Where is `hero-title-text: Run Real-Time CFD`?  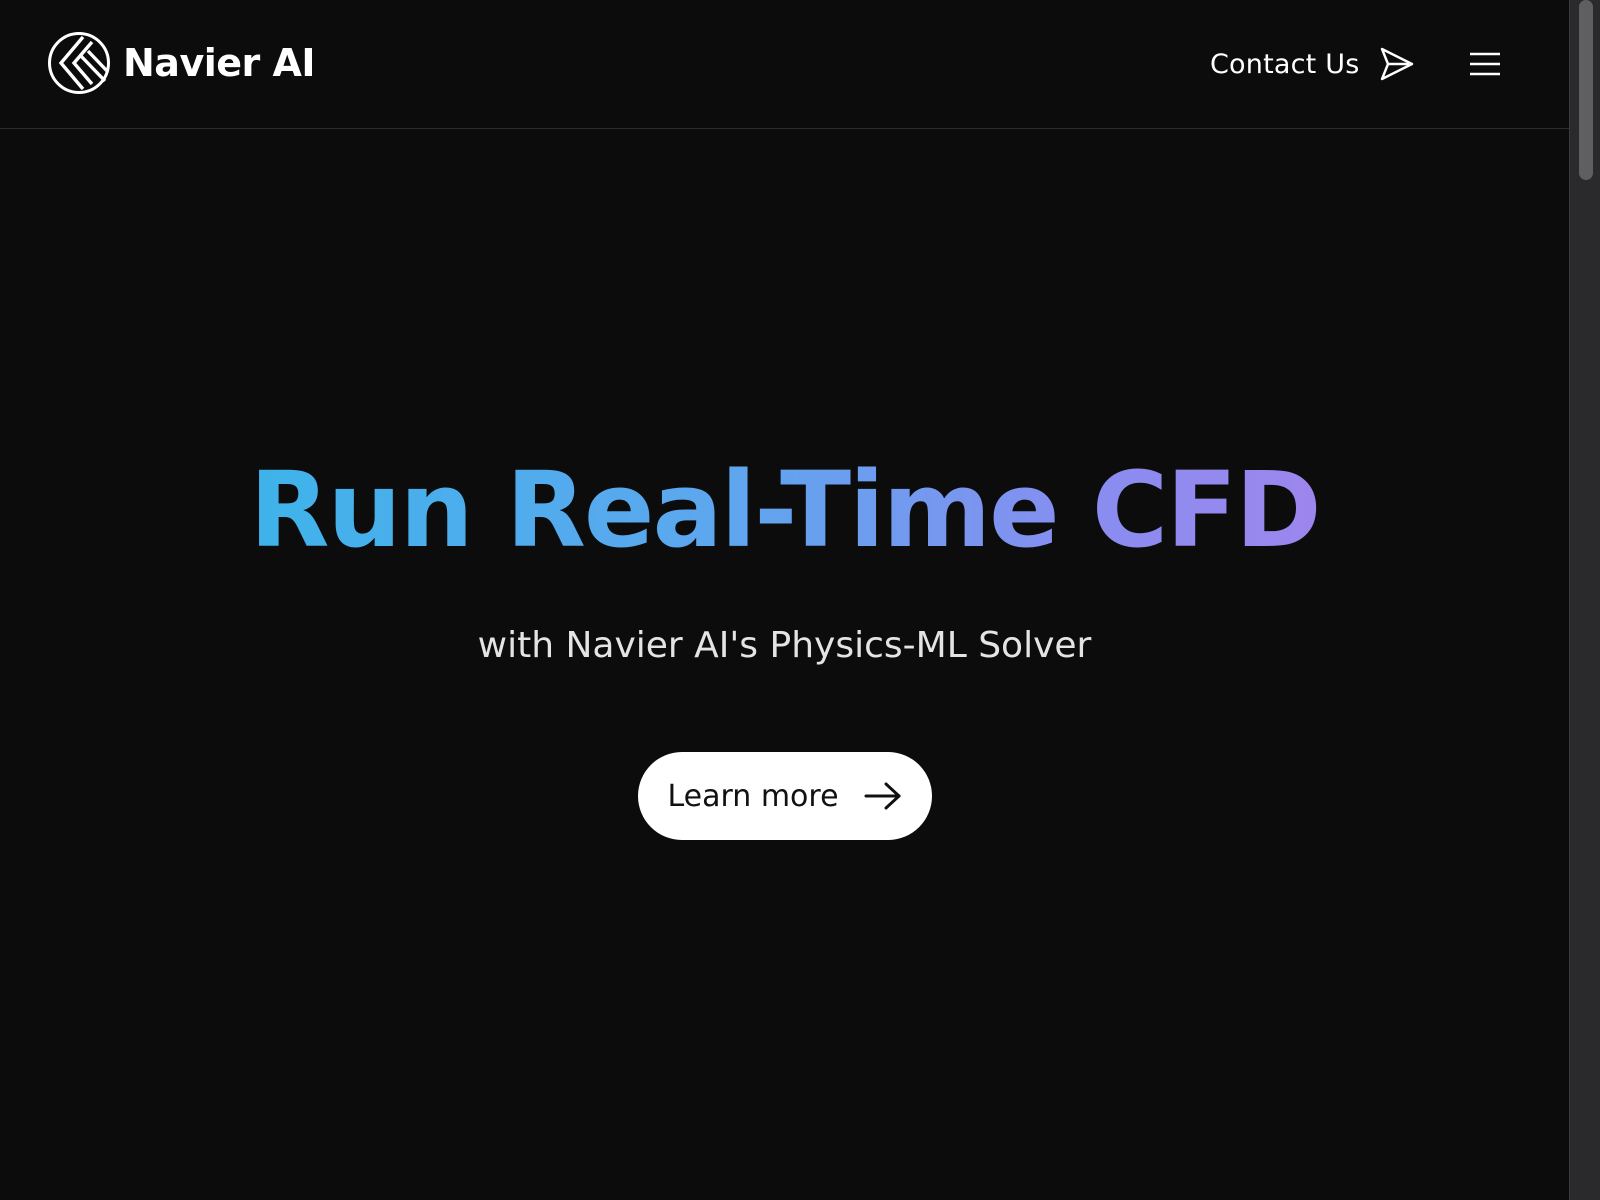
hero-title-text: Run Real-Time CFD is located at coordinates (785, 510).